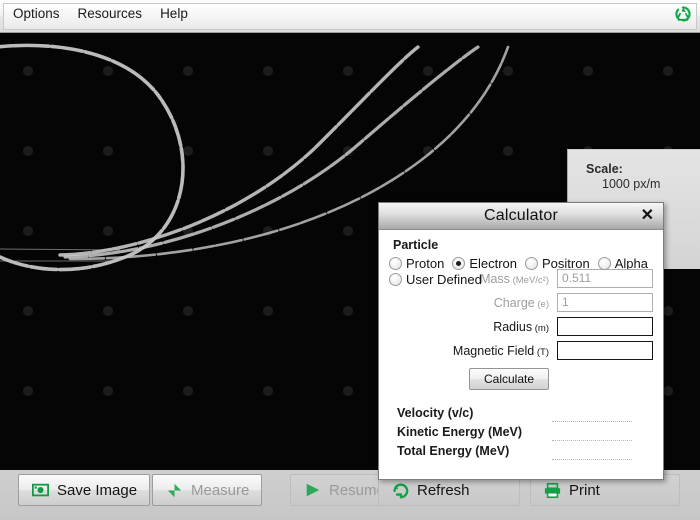  Describe the element at coordinates (443, 490) in the screenshot. I see `refresh-button-label: Refresh` at that location.